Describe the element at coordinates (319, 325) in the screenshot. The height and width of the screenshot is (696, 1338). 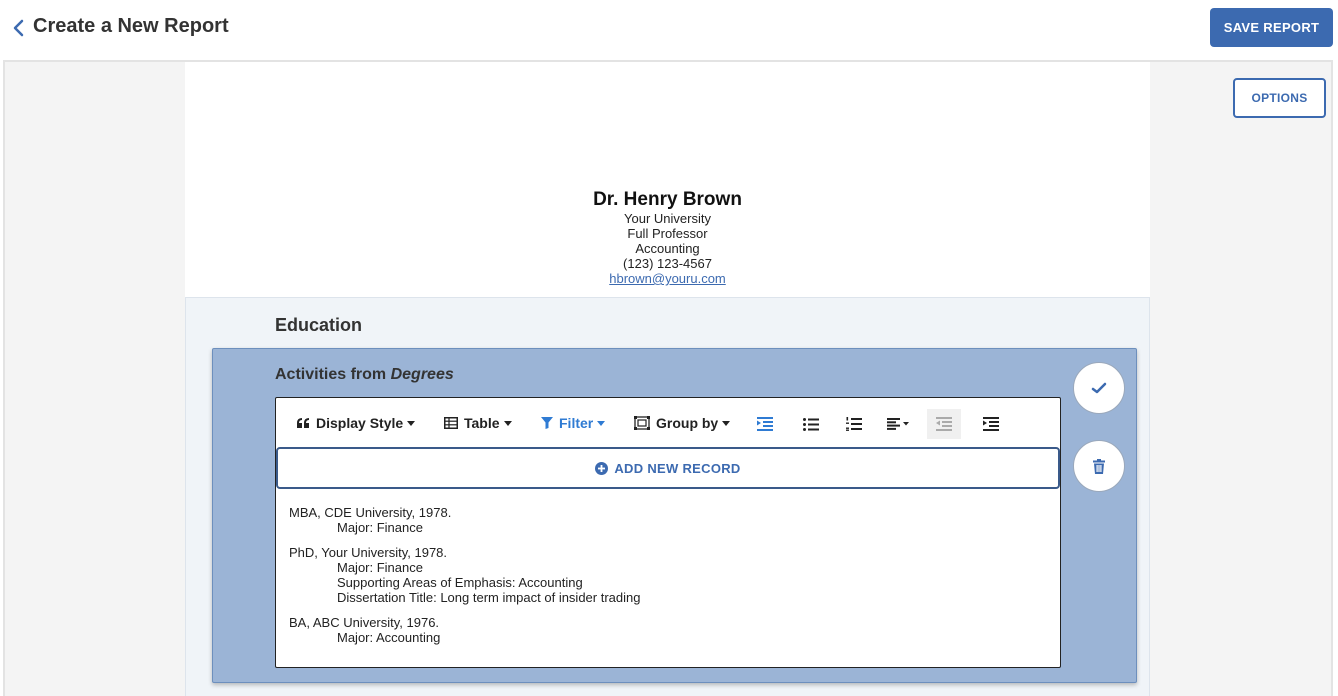
I see `section-title: Education` at that location.